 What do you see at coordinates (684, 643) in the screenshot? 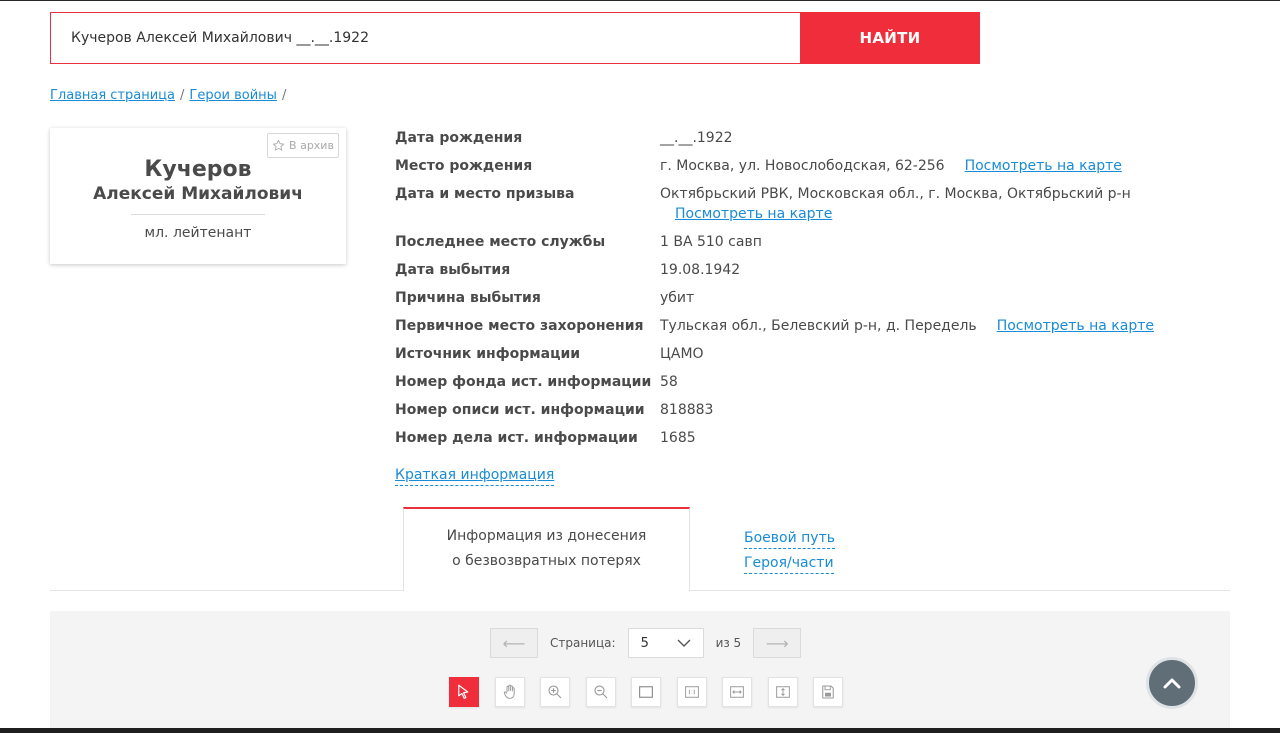
I see `chevron-down-icon` at bounding box center [684, 643].